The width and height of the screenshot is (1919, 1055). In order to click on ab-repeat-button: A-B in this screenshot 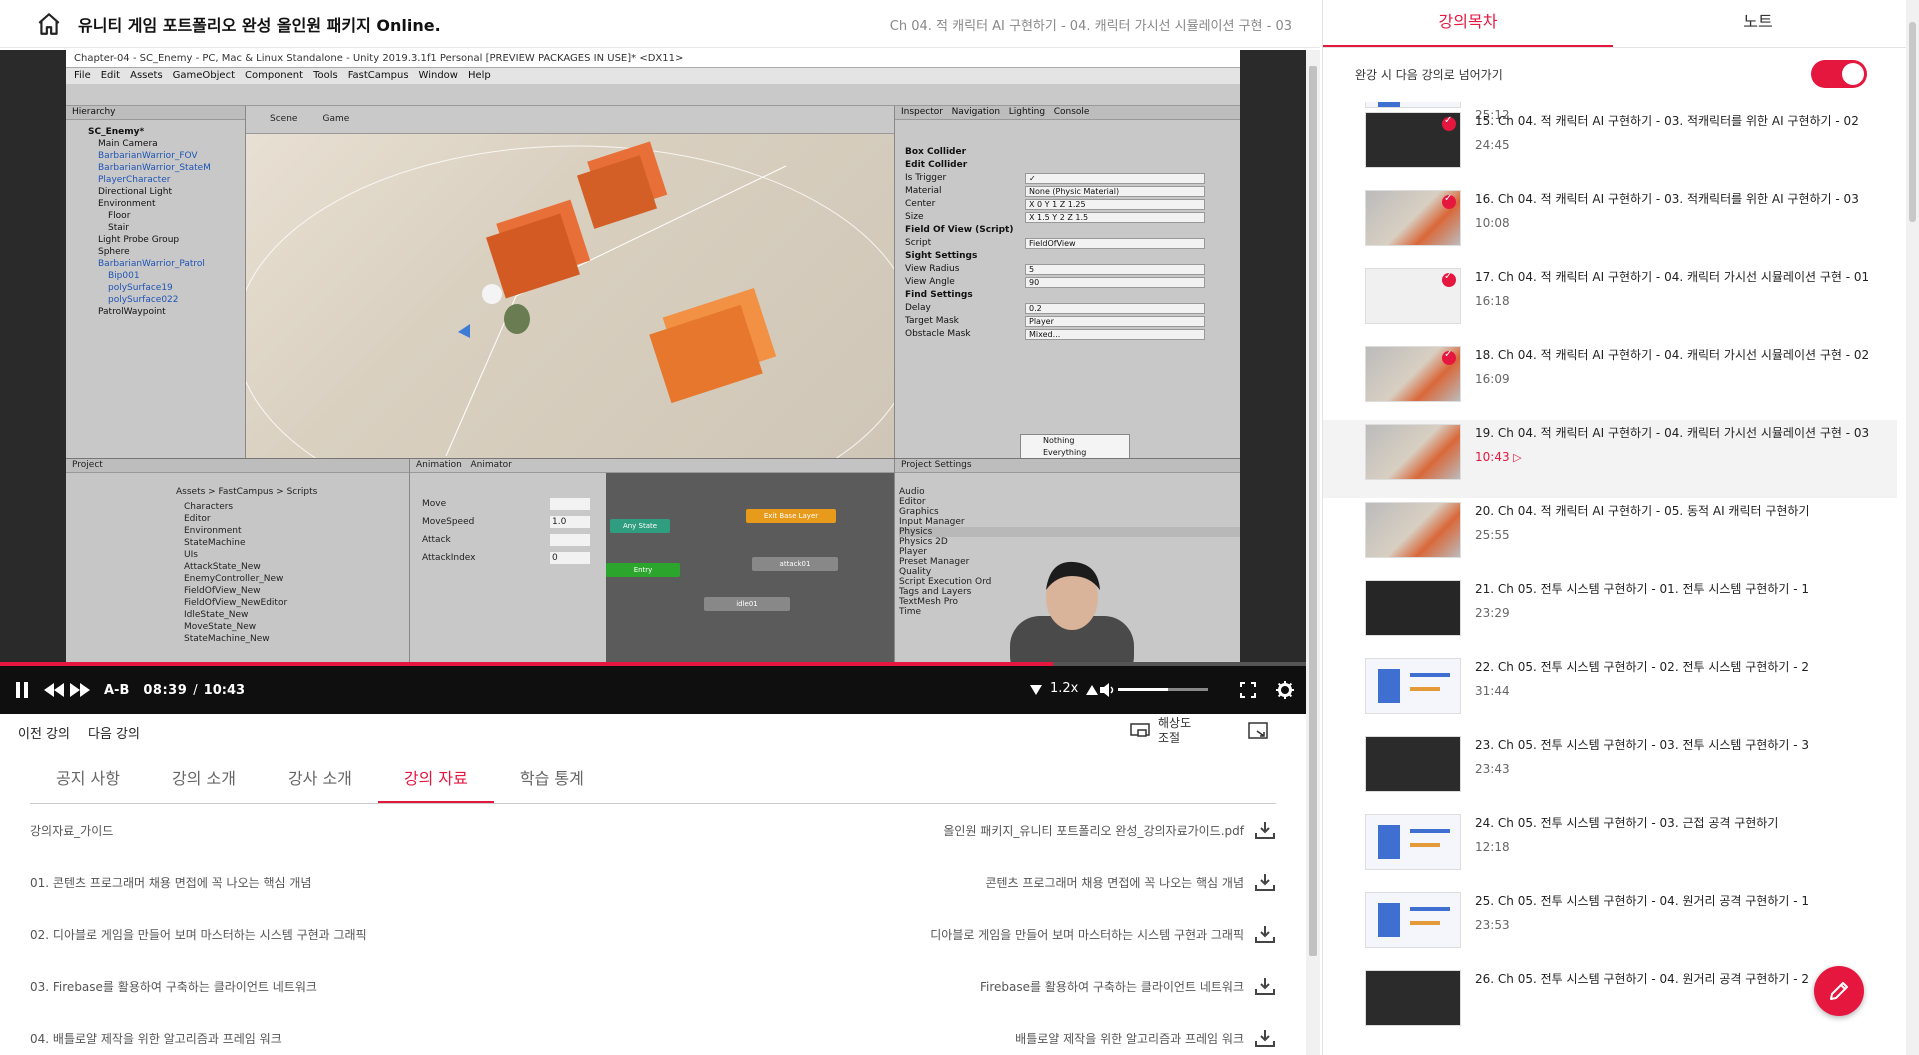, I will do `click(116, 690)`.